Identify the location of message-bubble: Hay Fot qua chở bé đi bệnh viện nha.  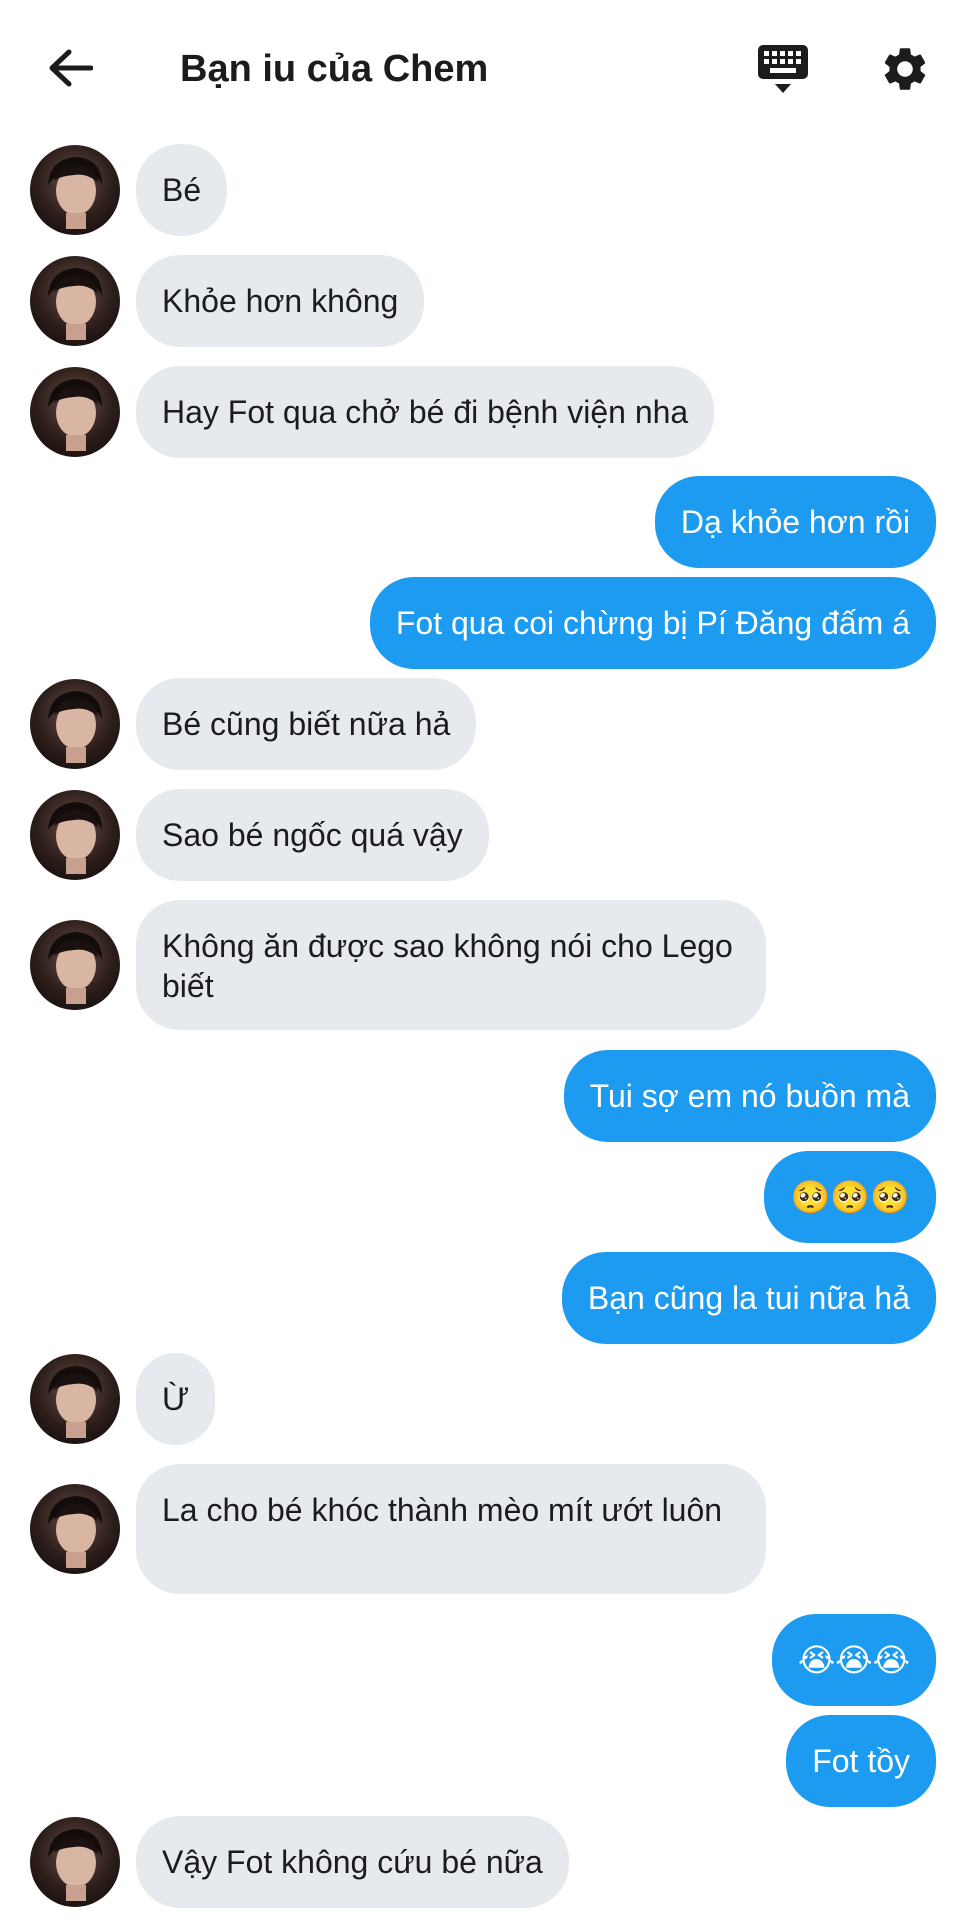
(425, 412).